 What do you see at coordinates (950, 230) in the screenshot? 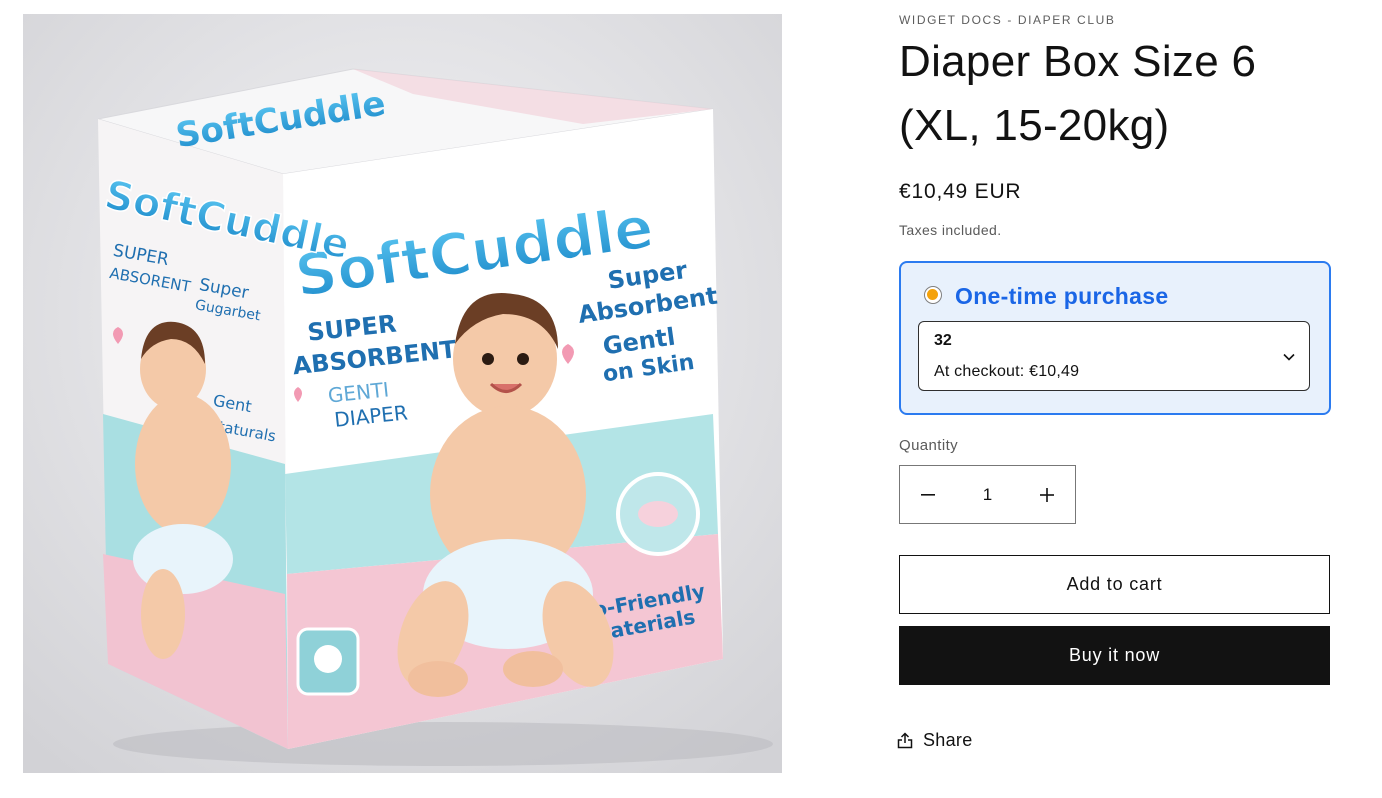
I see `tax-note: Taxes included.` at bounding box center [950, 230].